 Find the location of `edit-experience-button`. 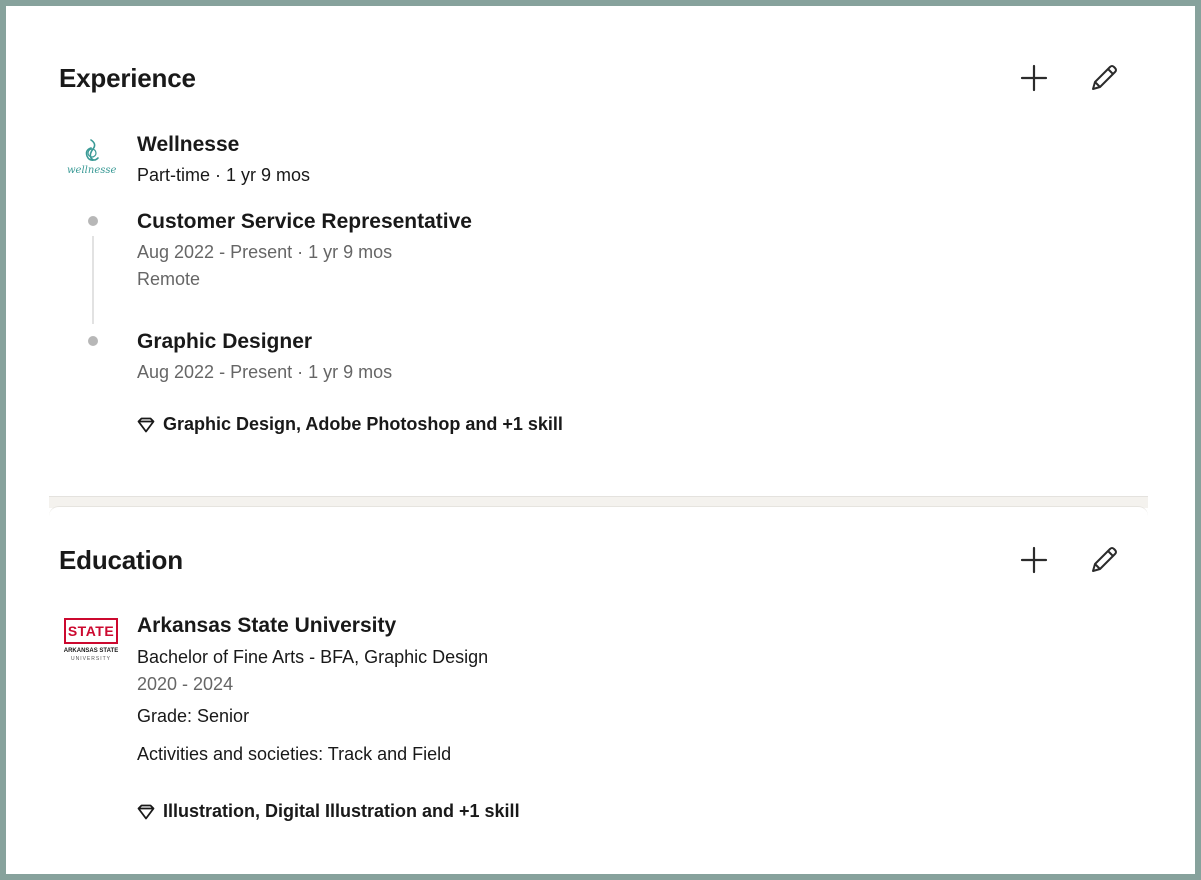

edit-experience-button is located at coordinates (1104, 78).